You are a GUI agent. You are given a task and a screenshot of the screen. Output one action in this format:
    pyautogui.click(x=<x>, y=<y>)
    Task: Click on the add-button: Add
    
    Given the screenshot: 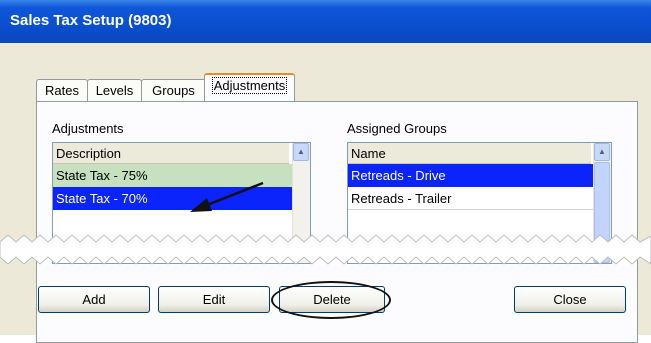 What is the action you would take?
    pyautogui.click(x=94, y=299)
    